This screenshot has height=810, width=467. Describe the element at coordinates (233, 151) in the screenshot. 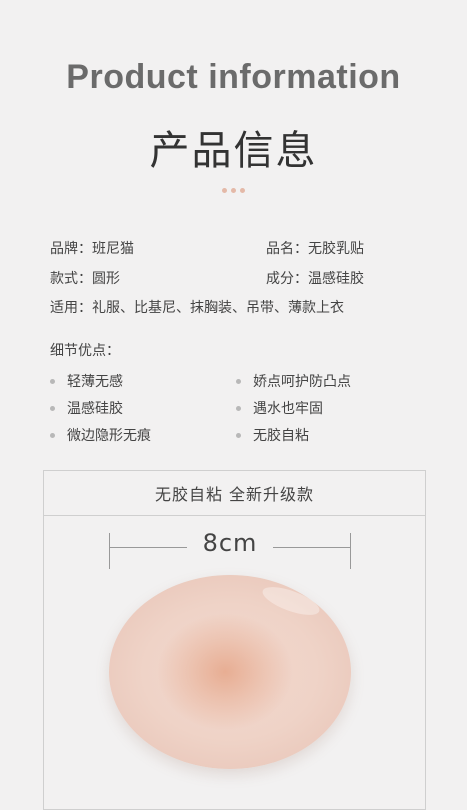

I see `title-chinese: 产品信息` at that location.